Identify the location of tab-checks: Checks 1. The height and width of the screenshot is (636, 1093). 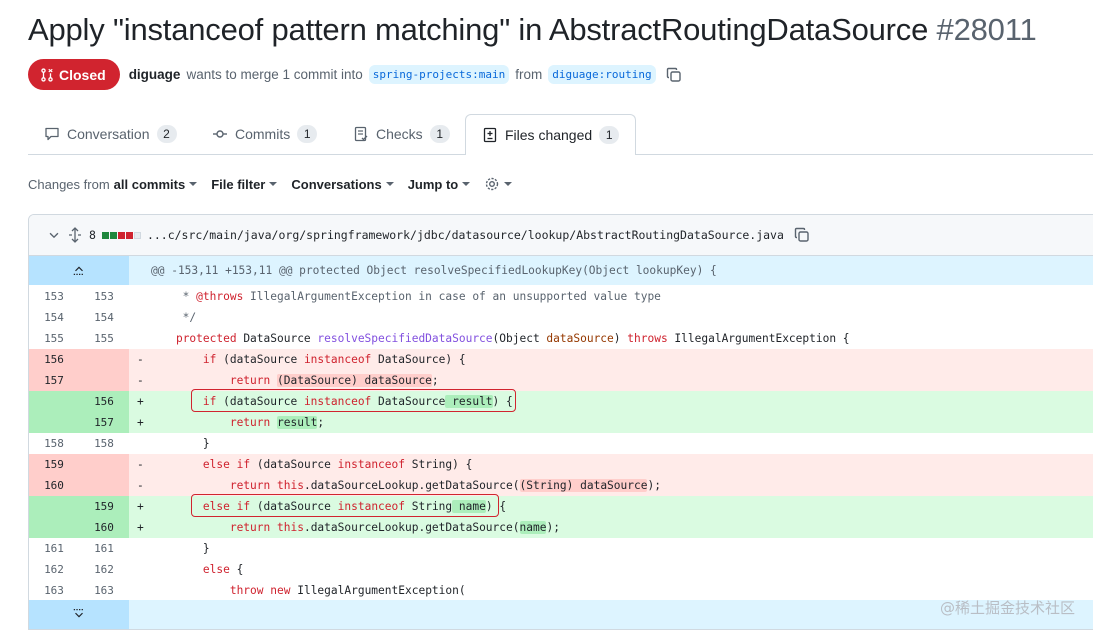
(401, 134).